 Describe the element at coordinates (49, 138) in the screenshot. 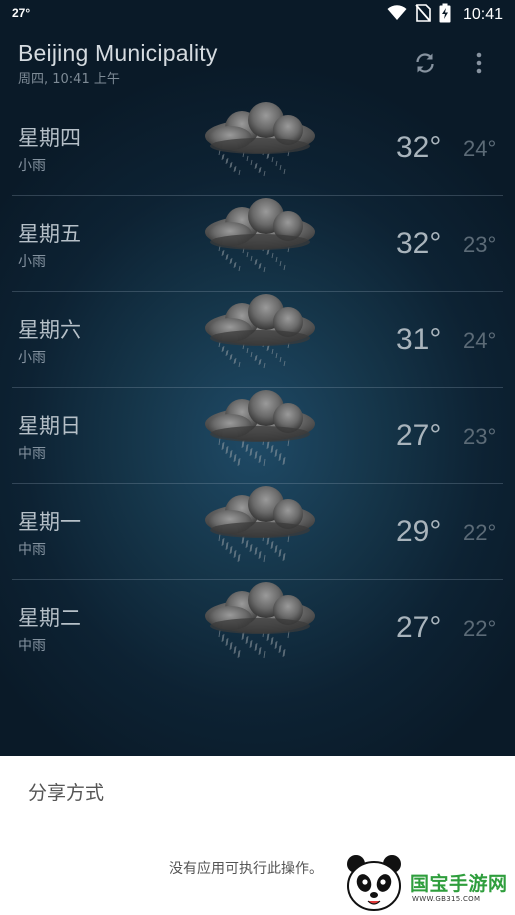

I see `forecast-day: 星期四` at that location.